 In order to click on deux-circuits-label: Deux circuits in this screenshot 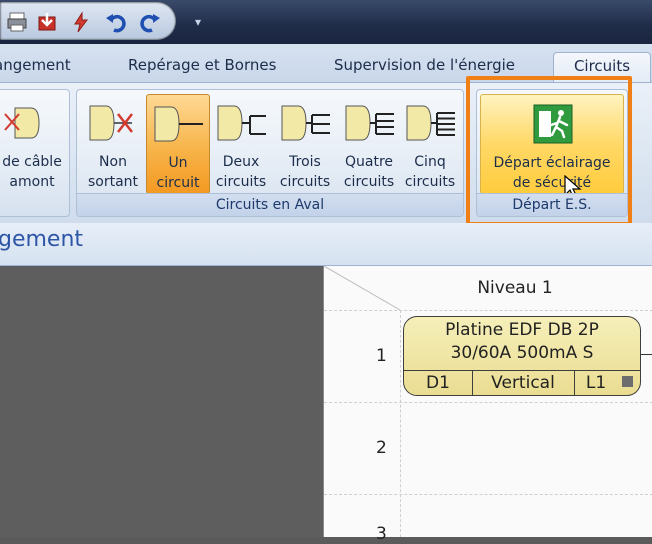, I will do `click(241, 172)`.